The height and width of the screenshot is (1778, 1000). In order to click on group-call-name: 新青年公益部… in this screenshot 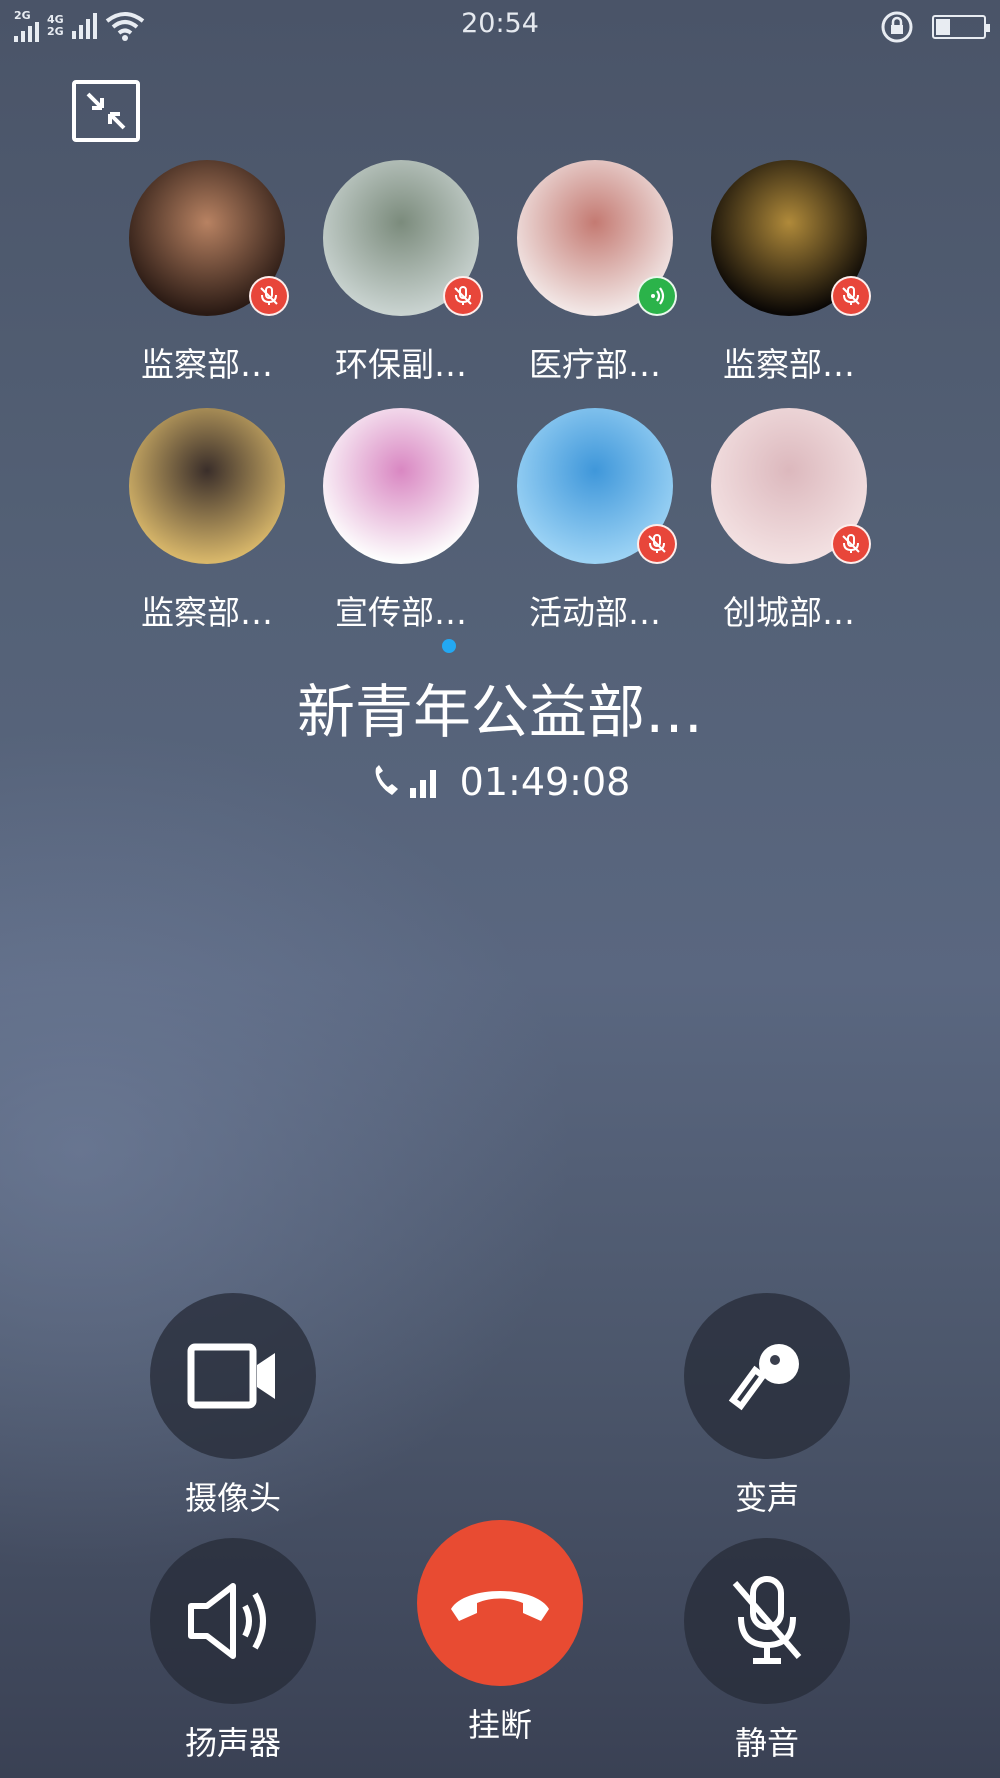, I will do `click(499, 712)`.